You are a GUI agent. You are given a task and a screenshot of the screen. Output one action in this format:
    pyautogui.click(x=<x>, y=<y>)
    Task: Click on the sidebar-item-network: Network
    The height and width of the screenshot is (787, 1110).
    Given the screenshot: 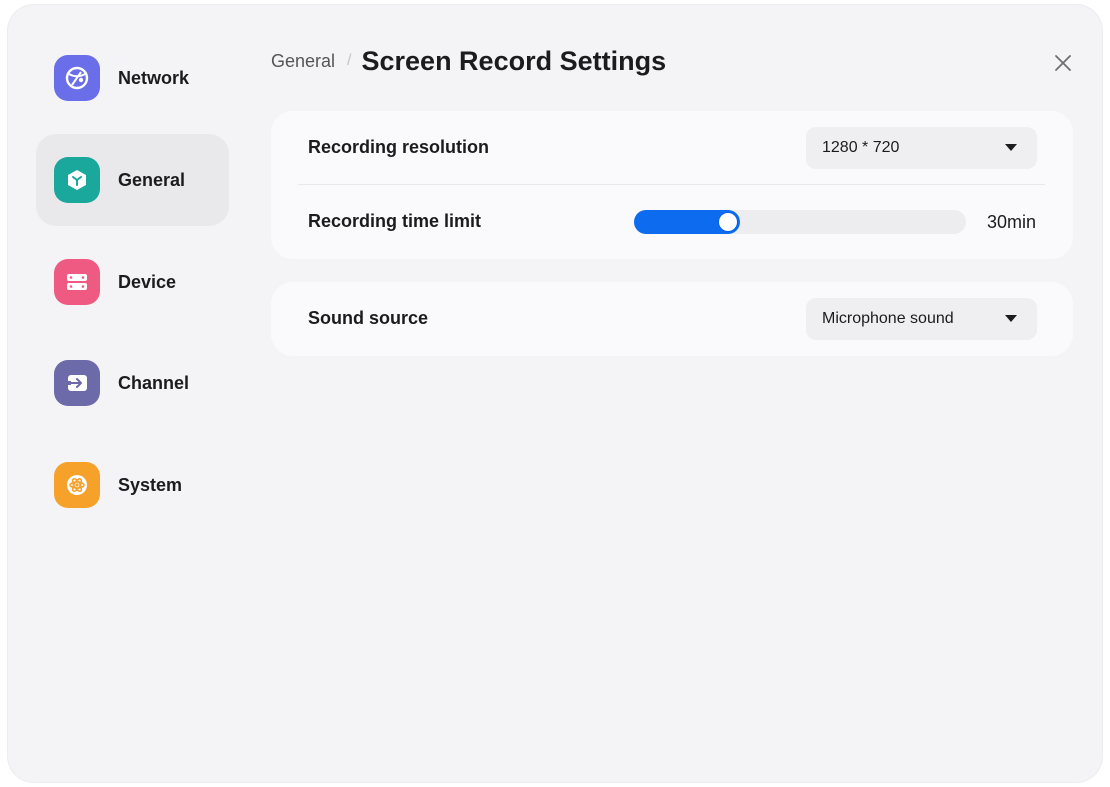 What is the action you would take?
    pyautogui.click(x=132, y=78)
    